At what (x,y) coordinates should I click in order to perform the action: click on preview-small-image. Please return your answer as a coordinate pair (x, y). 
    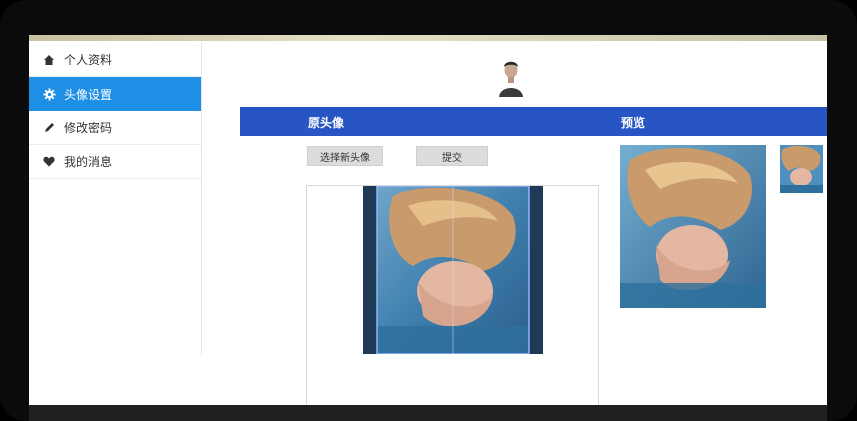
    Looking at the image, I should click on (801, 169).